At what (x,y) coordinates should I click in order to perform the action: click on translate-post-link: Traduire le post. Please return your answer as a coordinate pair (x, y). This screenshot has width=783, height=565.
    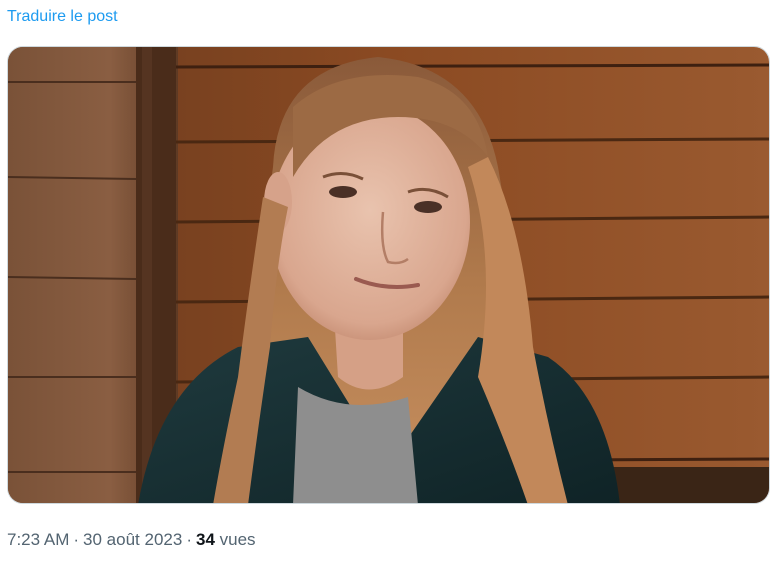
    Looking at the image, I should click on (62, 17).